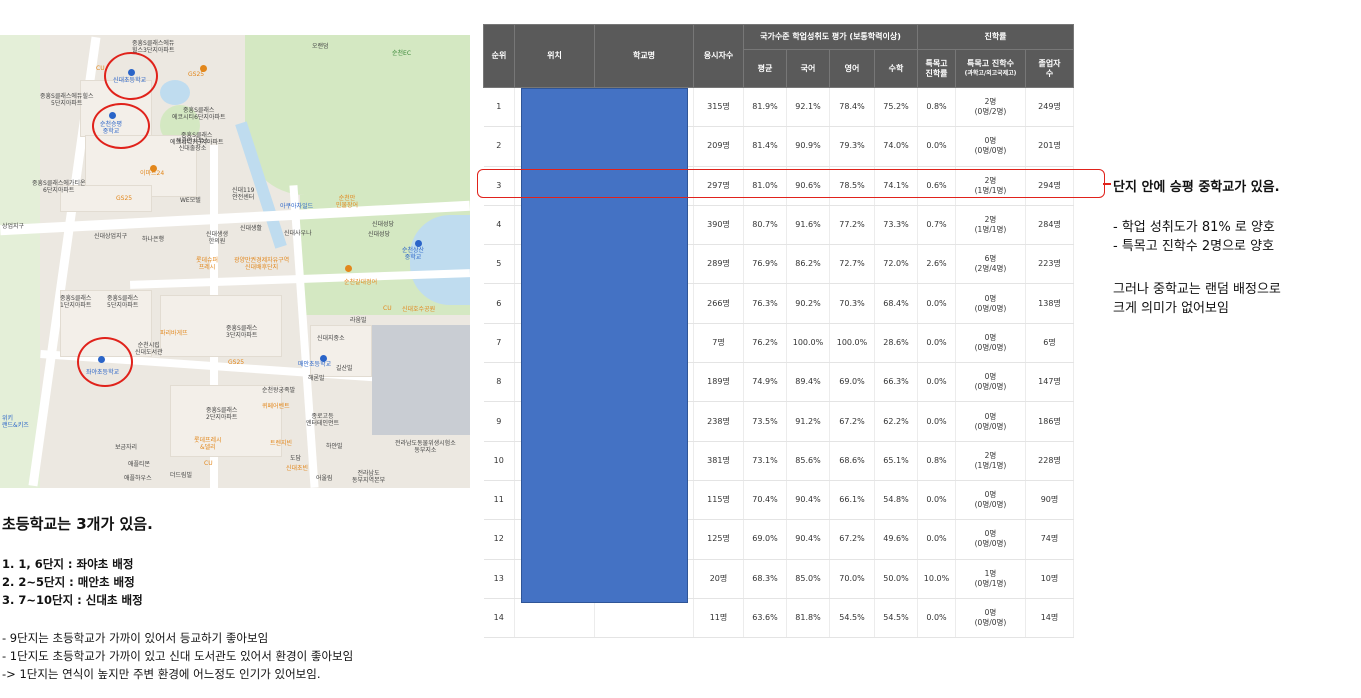 The width and height of the screenshot is (1361, 698). Describe the element at coordinates (369, 477) in the screenshot. I see `map-label: 전라남도 동부지역본부` at that location.